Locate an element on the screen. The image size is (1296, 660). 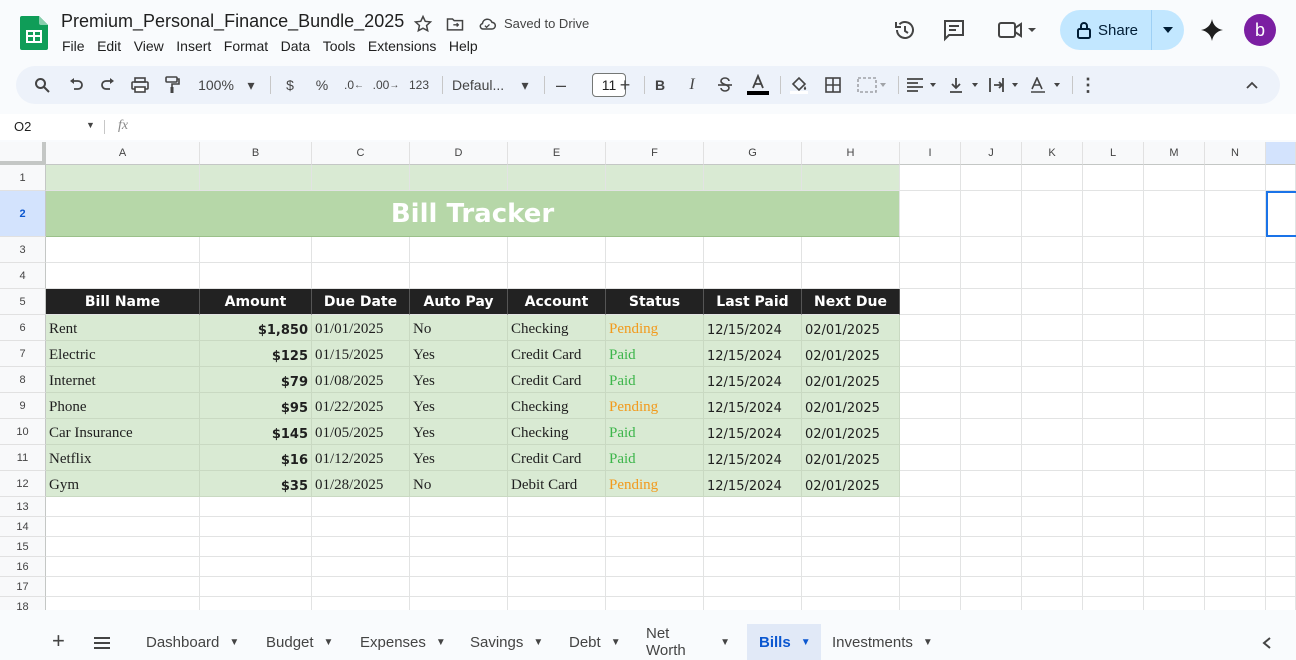
horizontal-align-icon is located at coordinates (922, 85).